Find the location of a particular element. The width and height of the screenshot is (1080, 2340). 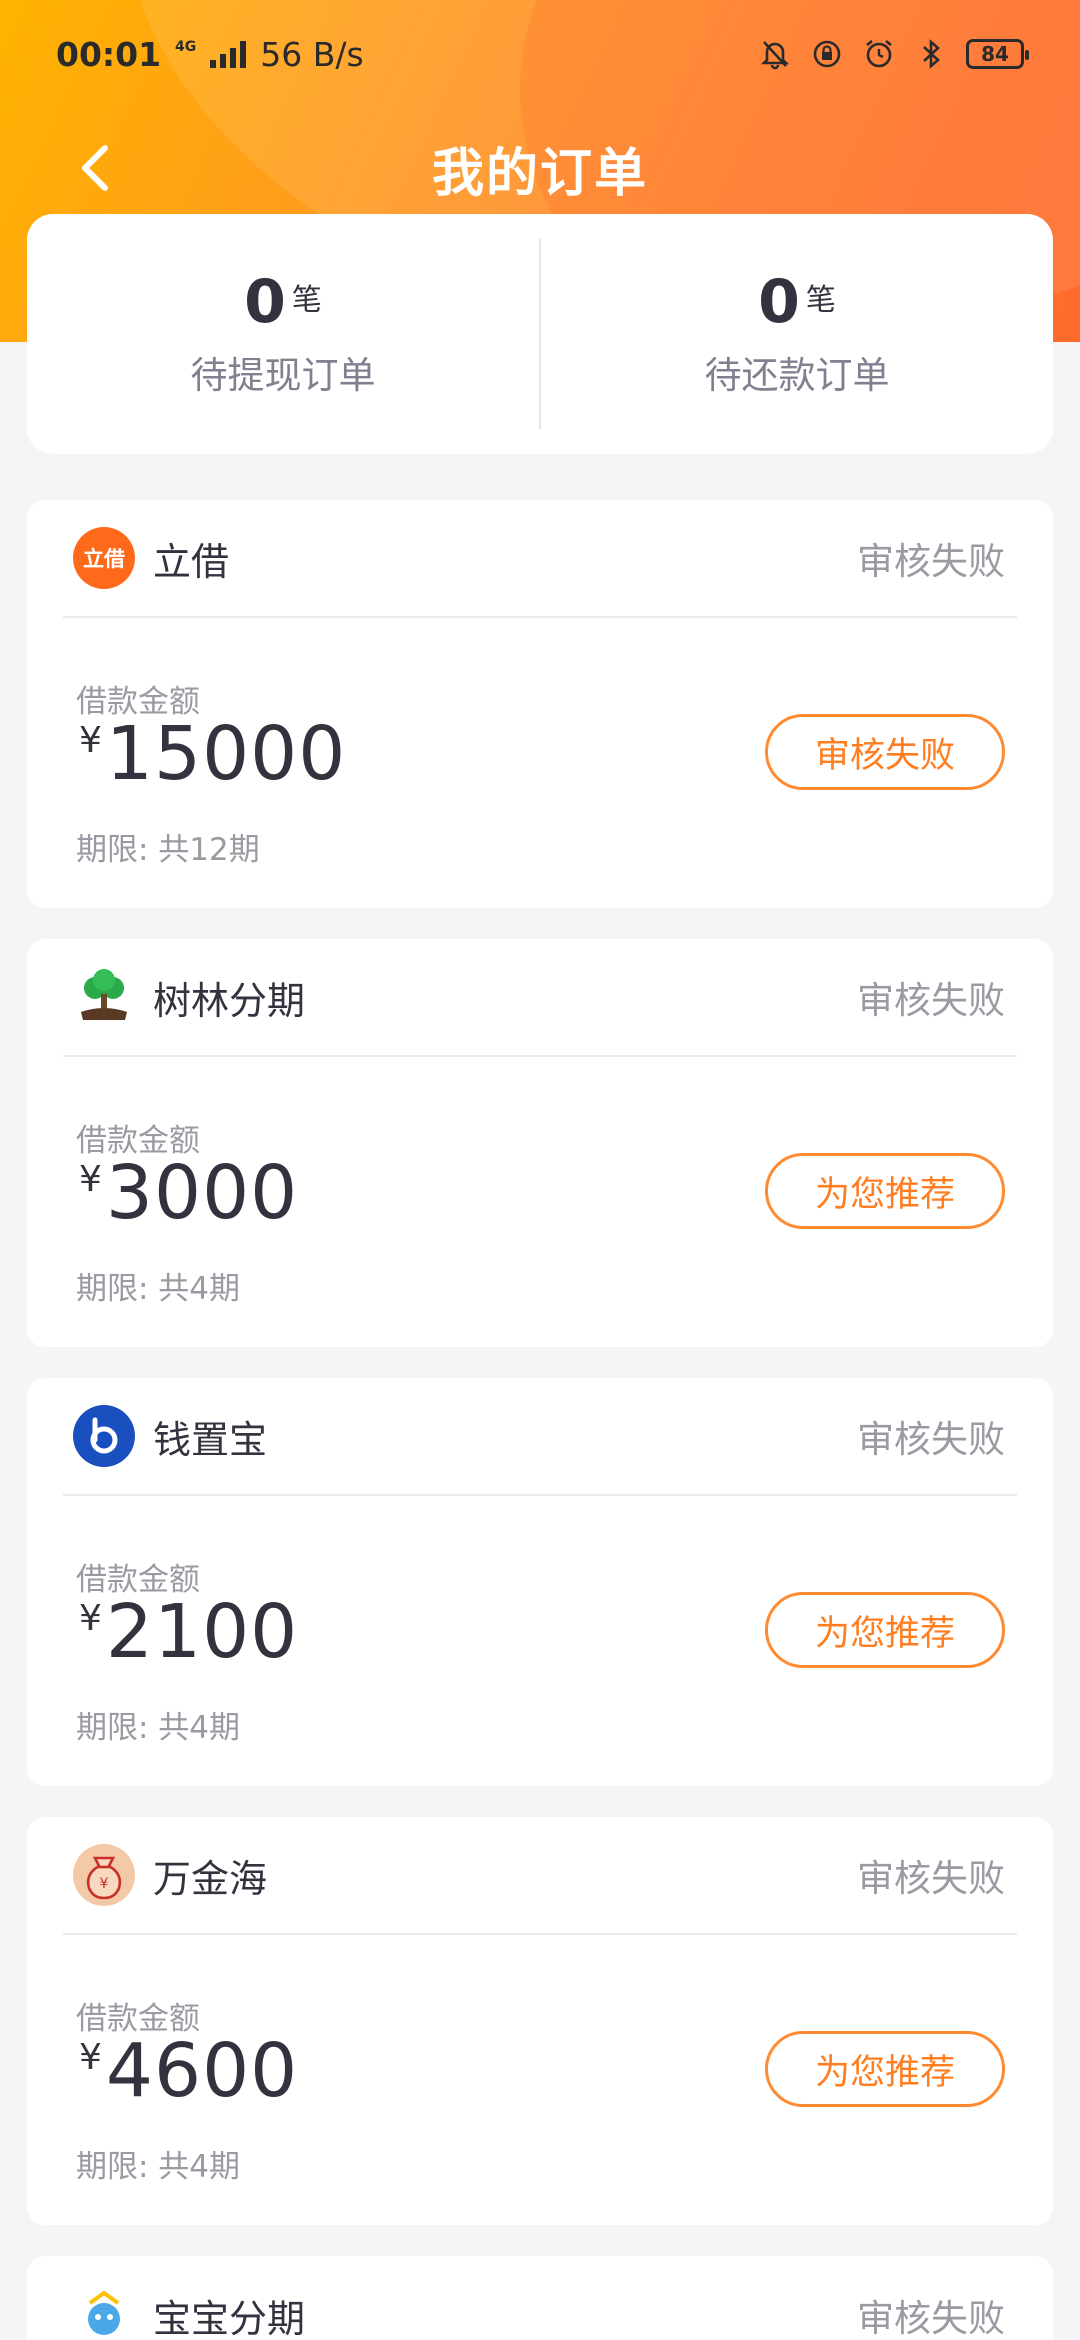

order-card-header: 树林分期 审核失败 is located at coordinates (540, 998).